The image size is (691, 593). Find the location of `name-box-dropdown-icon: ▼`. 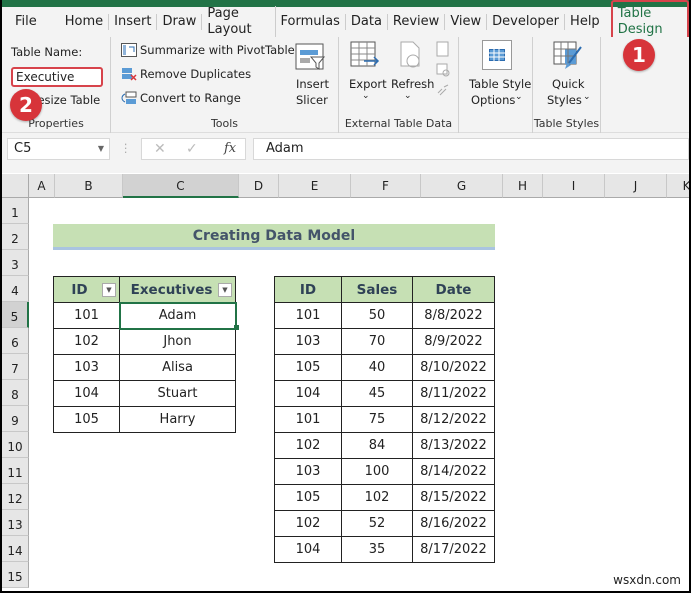

name-box-dropdown-icon: ▼ is located at coordinates (101, 149).